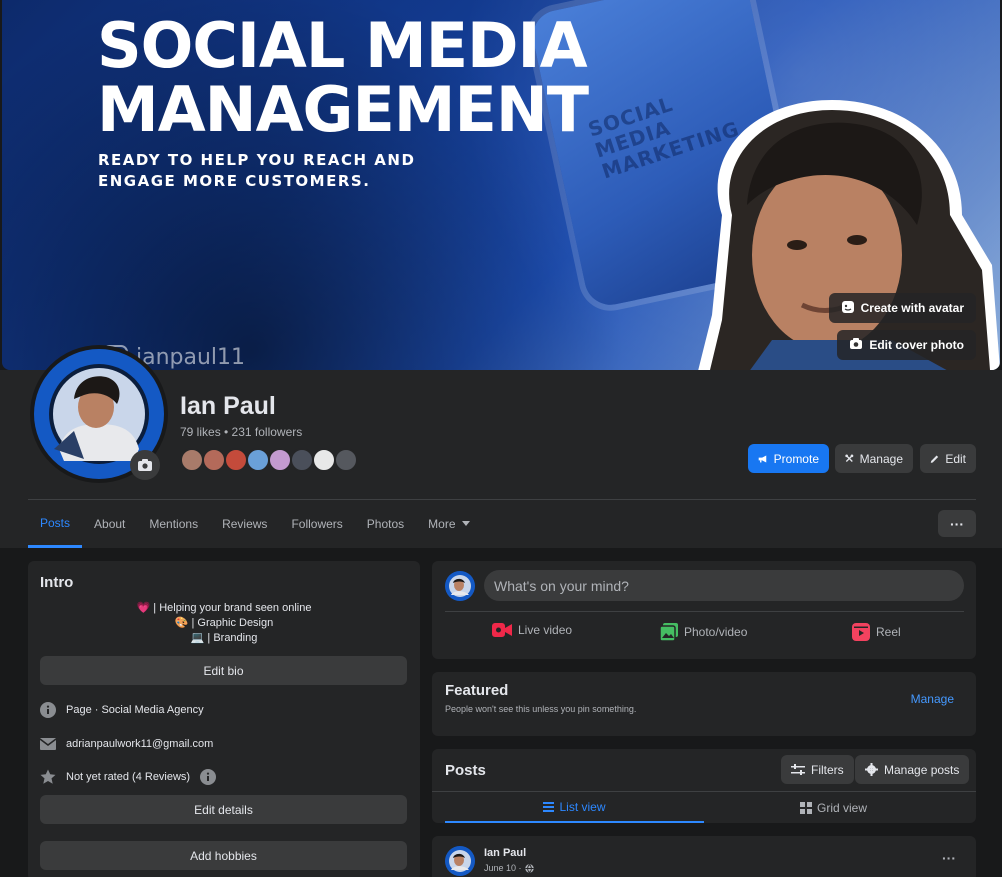  What do you see at coordinates (849, 235) in the screenshot?
I see `cover-person-photo` at bounding box center [849, 235].